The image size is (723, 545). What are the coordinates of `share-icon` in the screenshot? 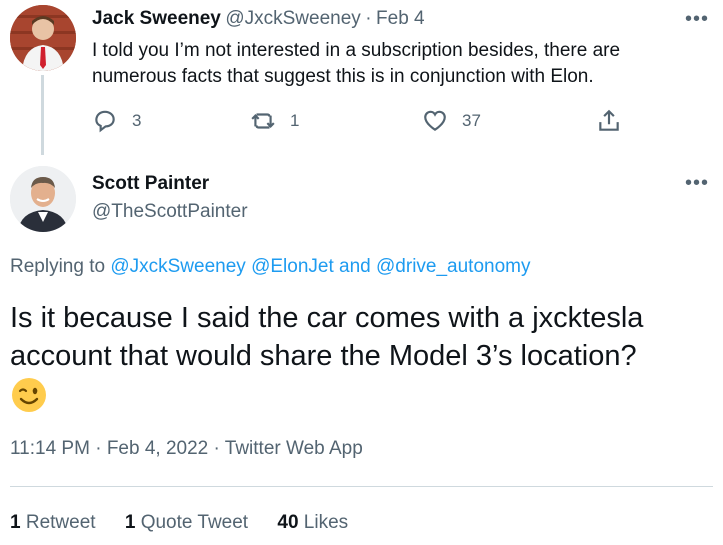 It's located at (609, 120).